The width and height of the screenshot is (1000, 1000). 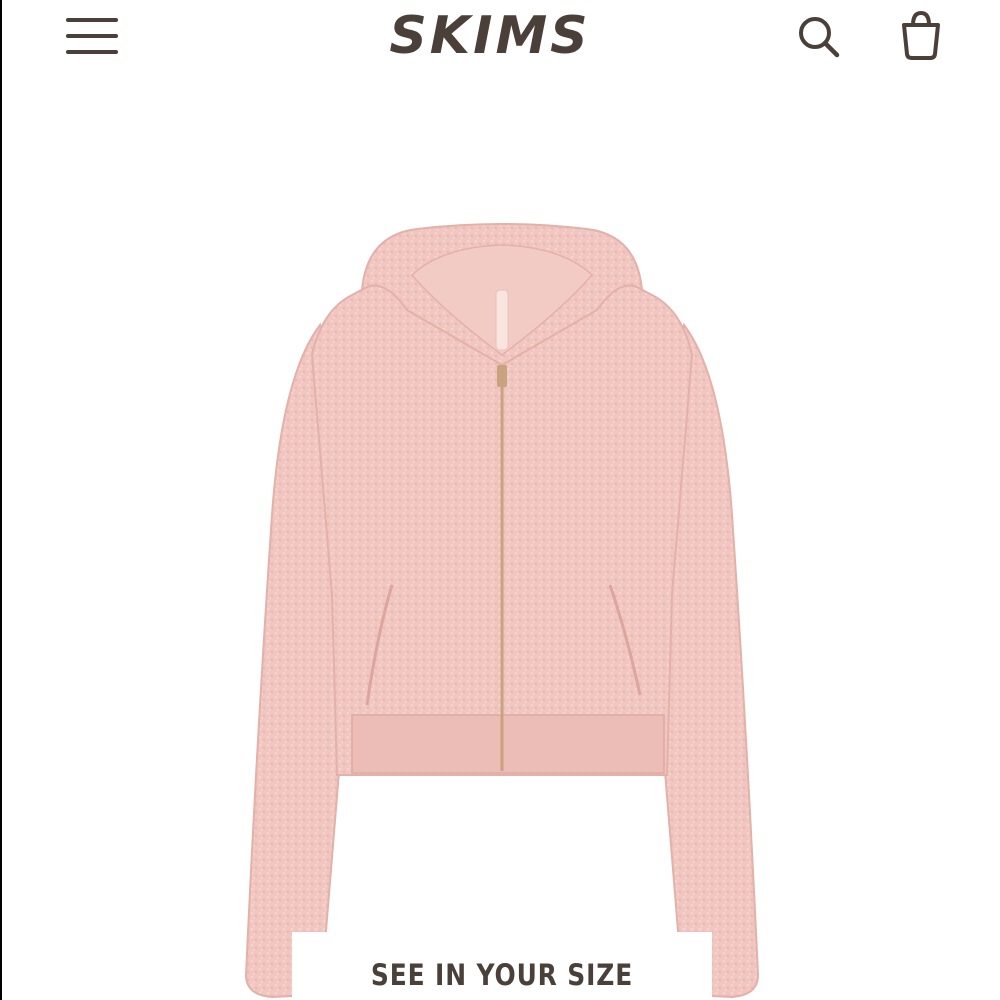 I want to click on zipper-pull, so click(x=502, y=376).